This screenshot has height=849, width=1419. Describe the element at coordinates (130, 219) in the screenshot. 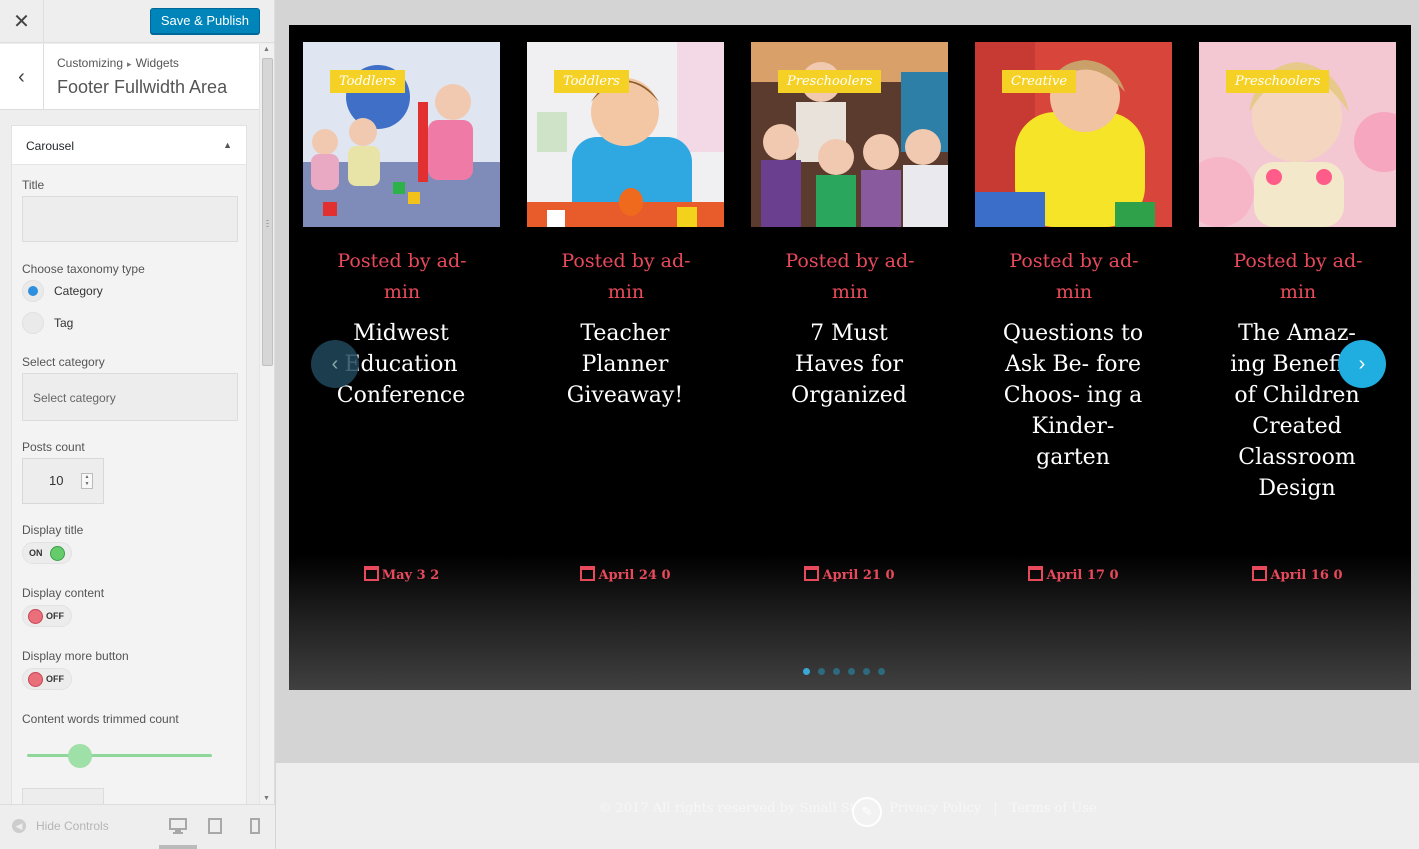

I see `title-input` at that location.